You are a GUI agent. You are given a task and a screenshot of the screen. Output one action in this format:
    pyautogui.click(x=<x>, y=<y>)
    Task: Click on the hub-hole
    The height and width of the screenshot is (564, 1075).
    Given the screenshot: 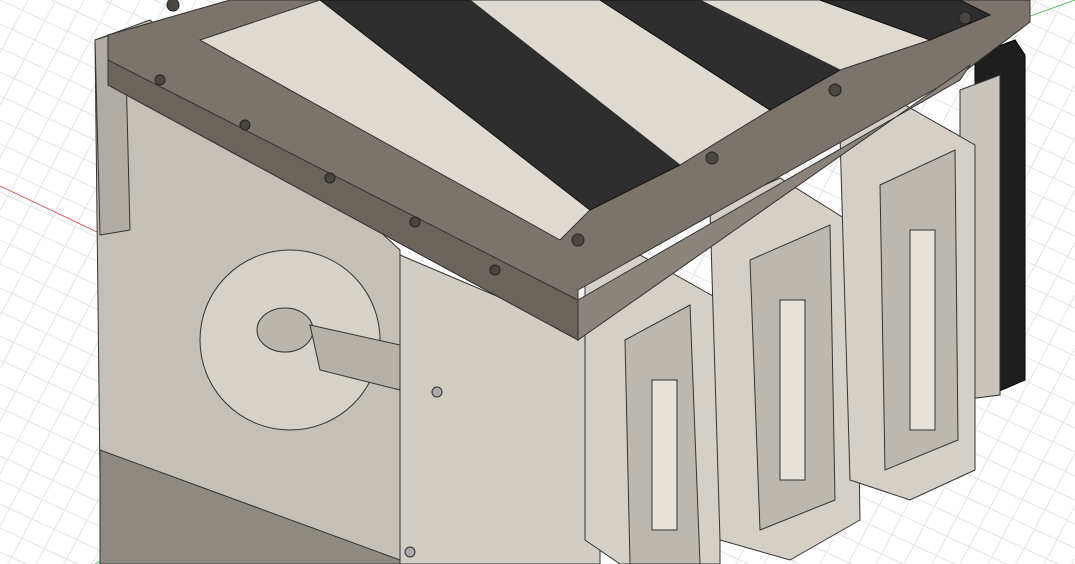 What is the action you would take?
    pyautogui.click(x=285, y=330)
    